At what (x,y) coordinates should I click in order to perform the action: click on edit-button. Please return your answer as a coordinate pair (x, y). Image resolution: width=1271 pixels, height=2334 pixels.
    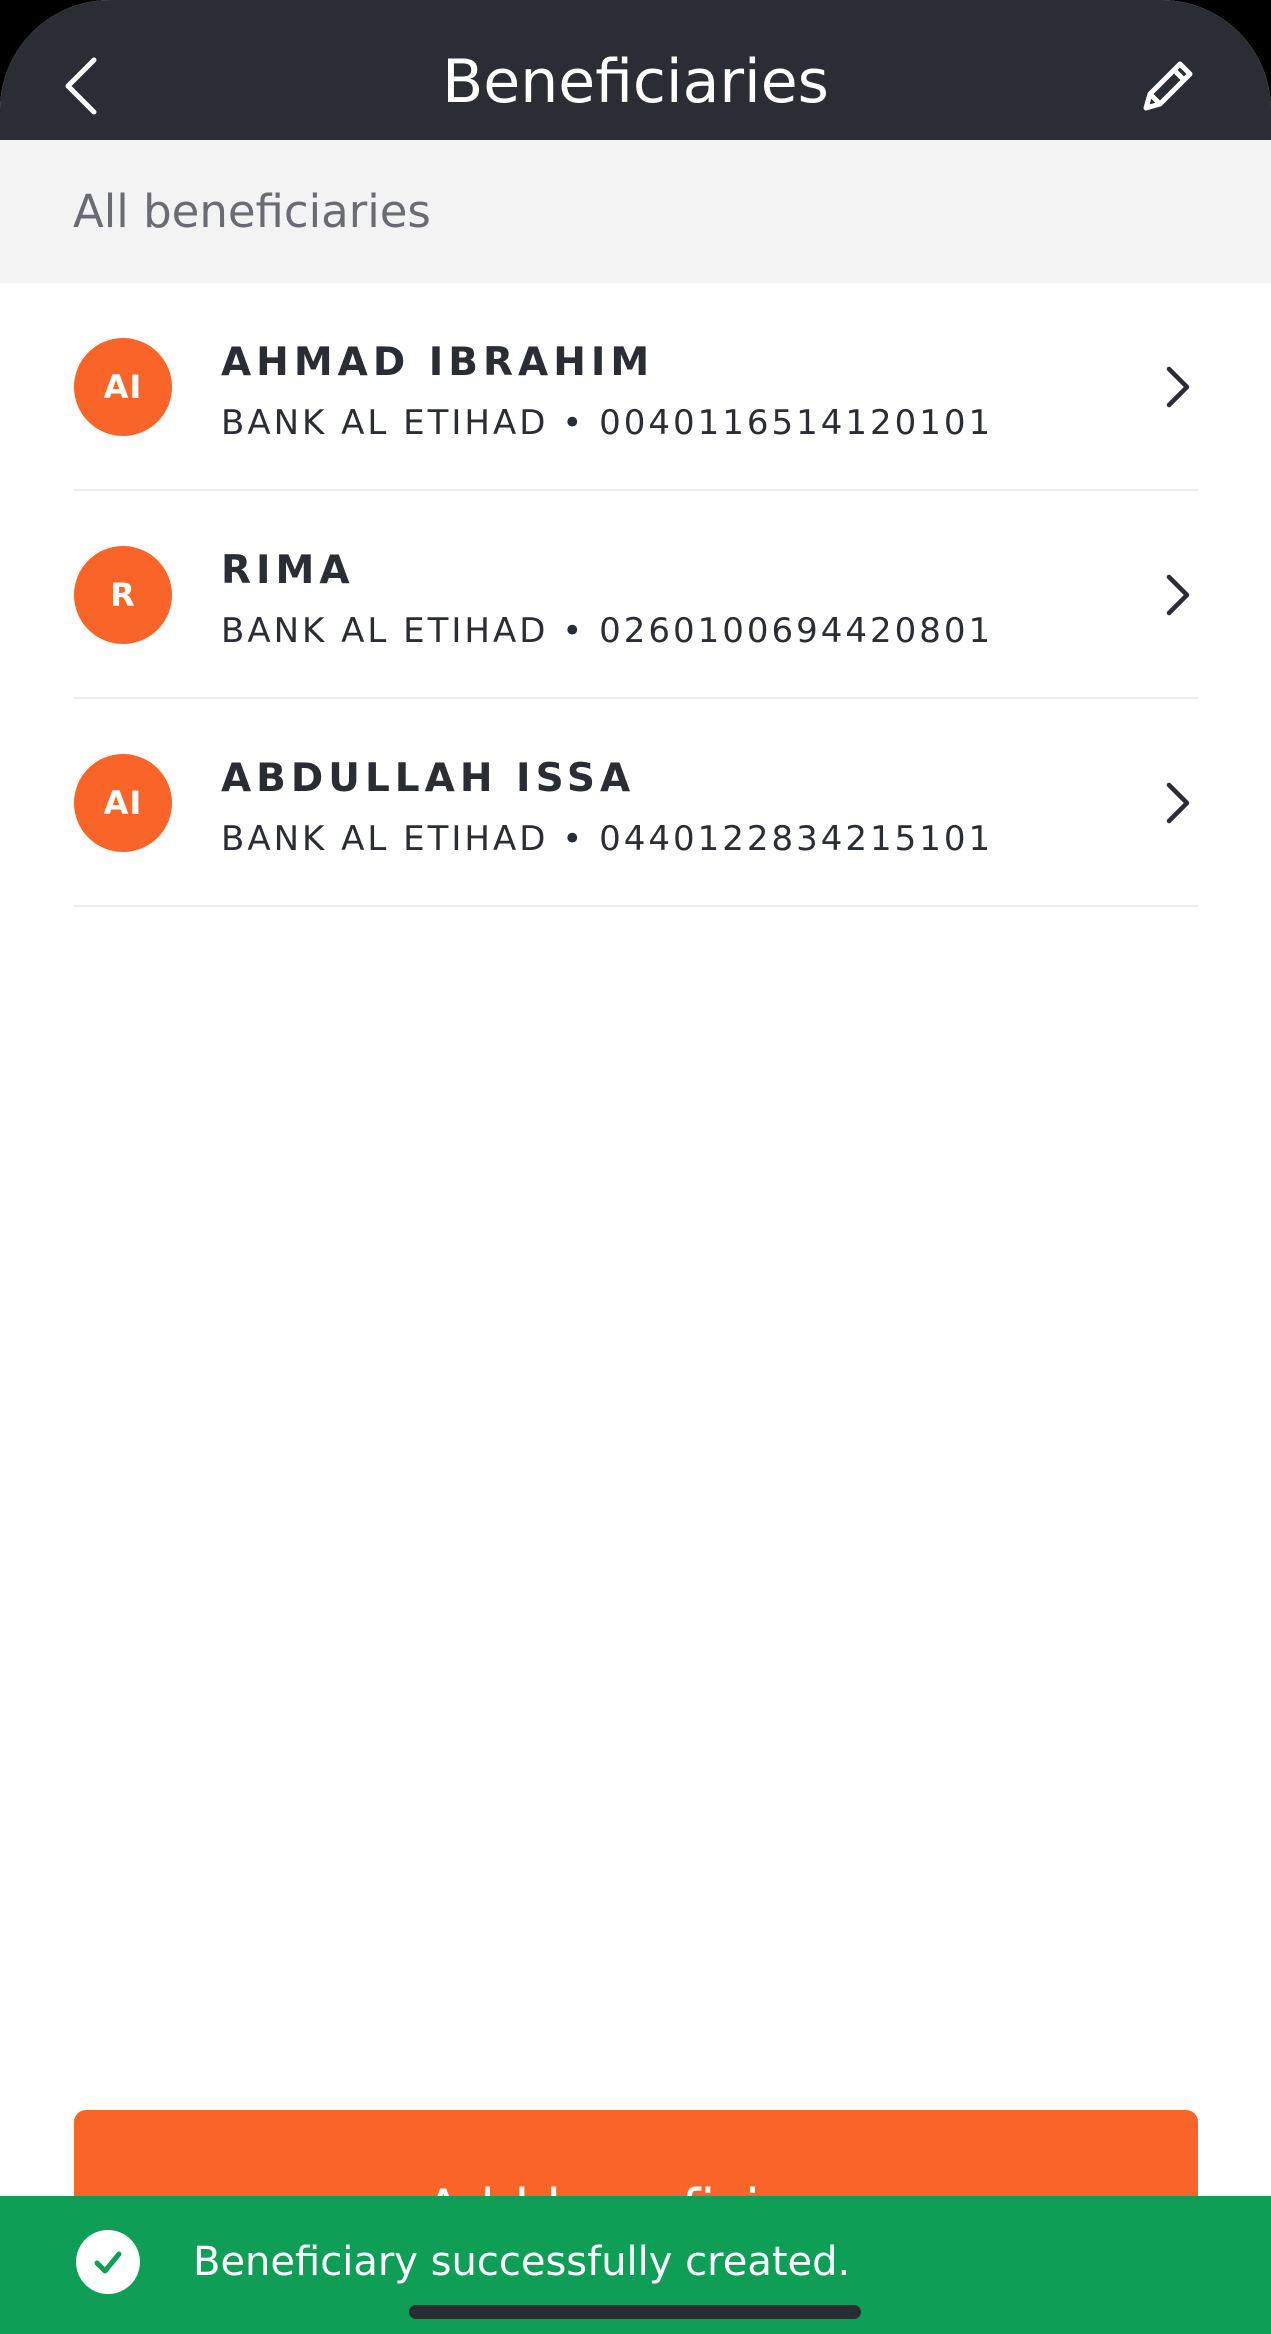
    Looking at the image, I should click on (1168, 86).